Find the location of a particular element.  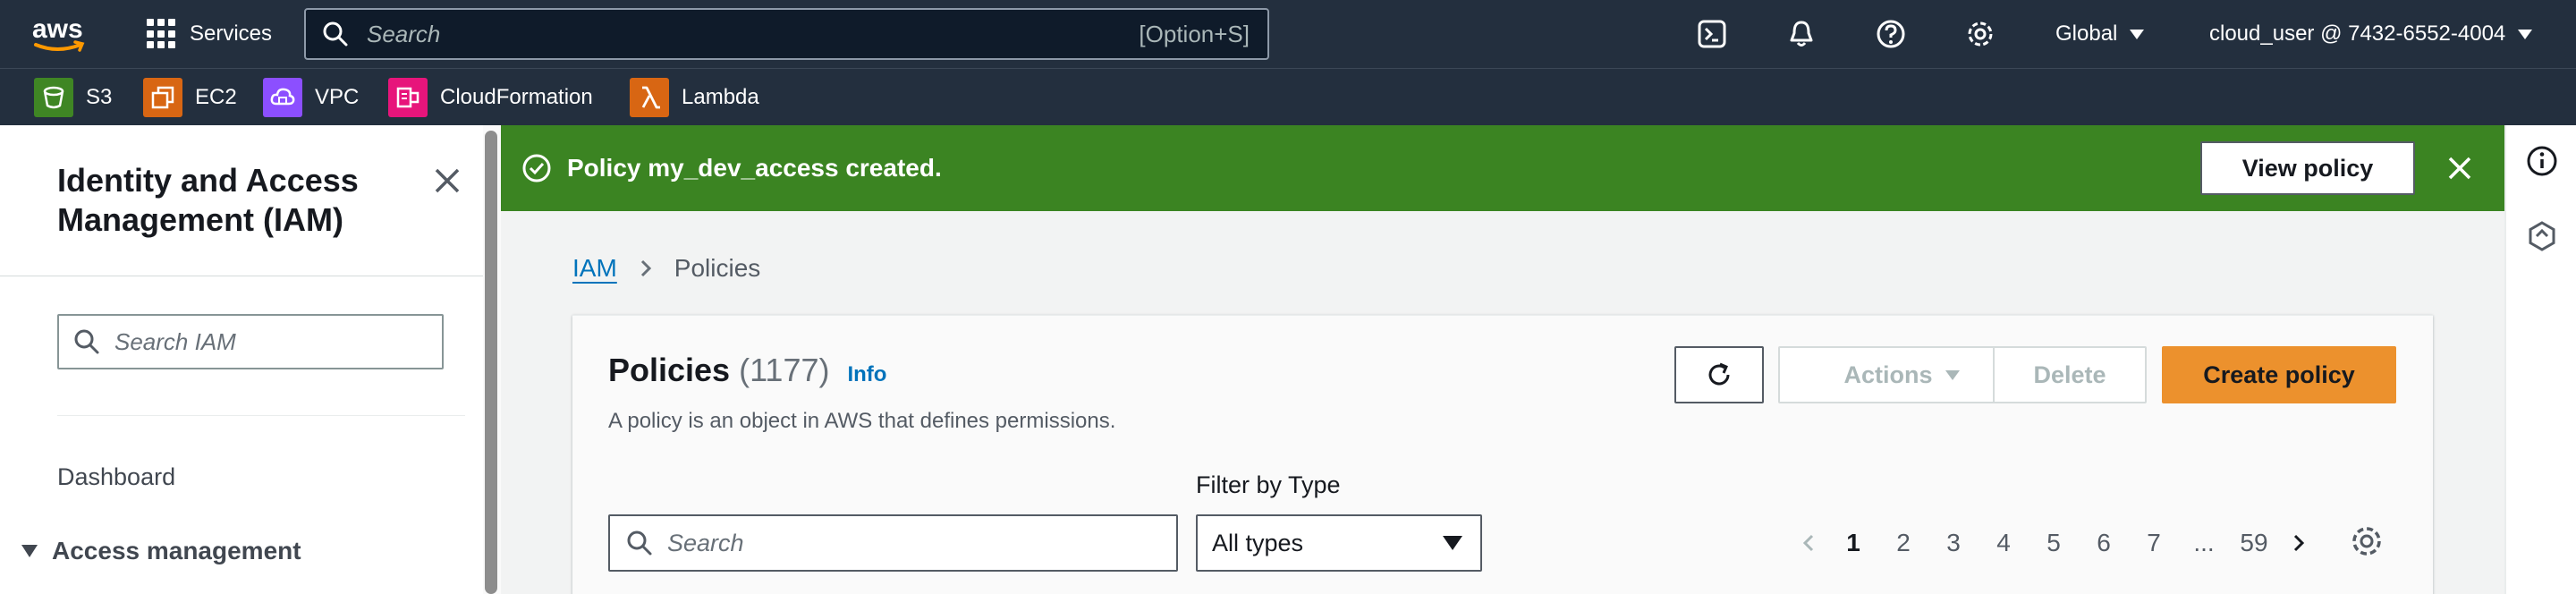

favorite-label: Lambda is located at coordinates (720, 97).